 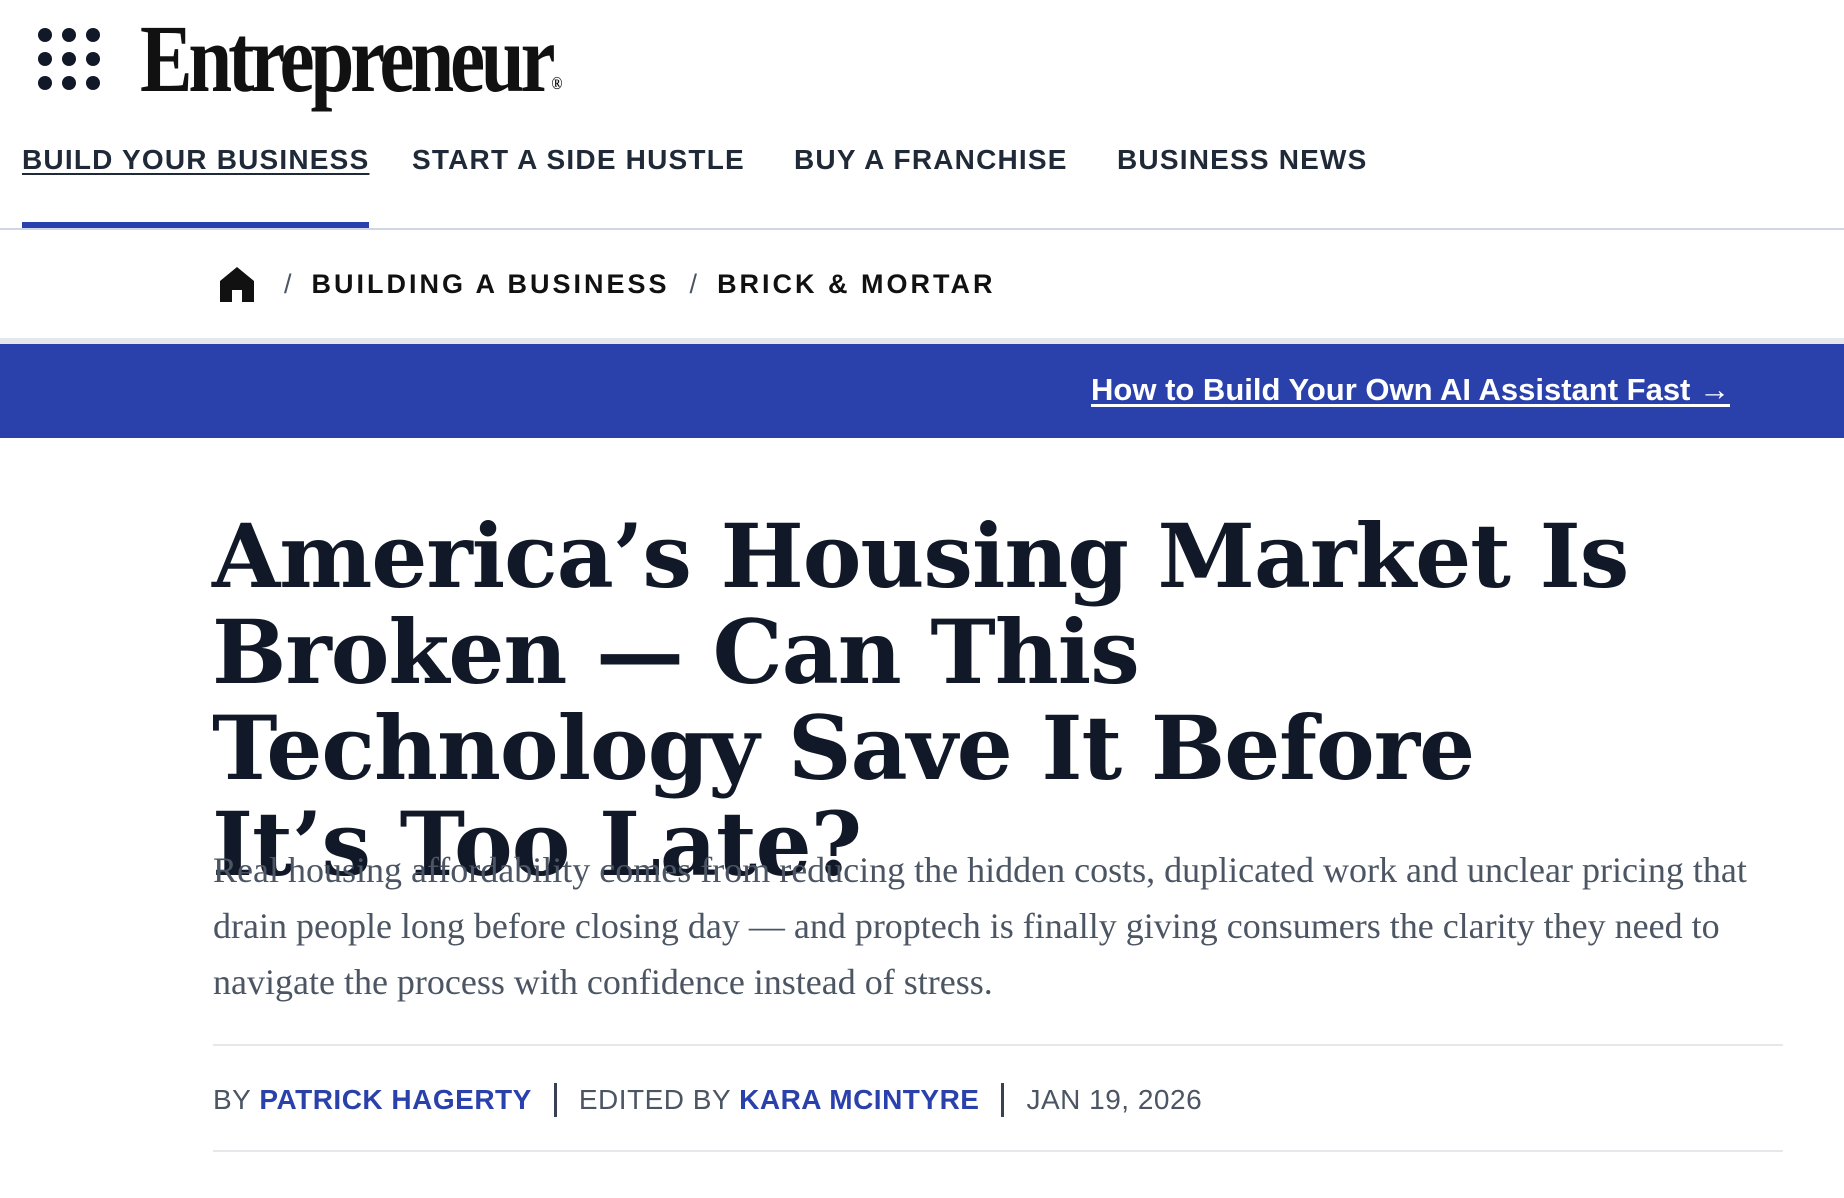 What do you see at coordinates (578, 183) in the screenshot?
I see `nav-item-start-a-side-hustle: START A SIDE HUSTLE` at bounding box center [578, 183].